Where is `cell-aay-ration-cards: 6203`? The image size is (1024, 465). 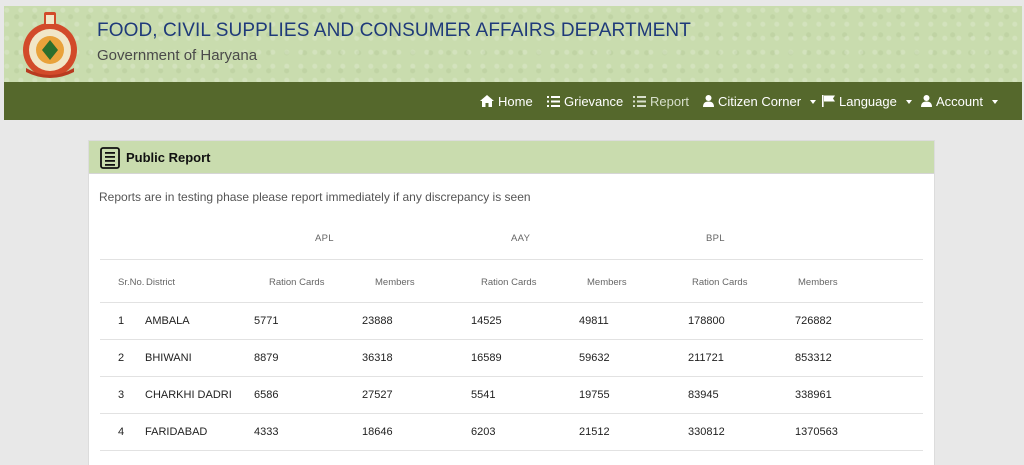 cell-aay-ration-cards: 6203 is located at coordinates (483, 432).